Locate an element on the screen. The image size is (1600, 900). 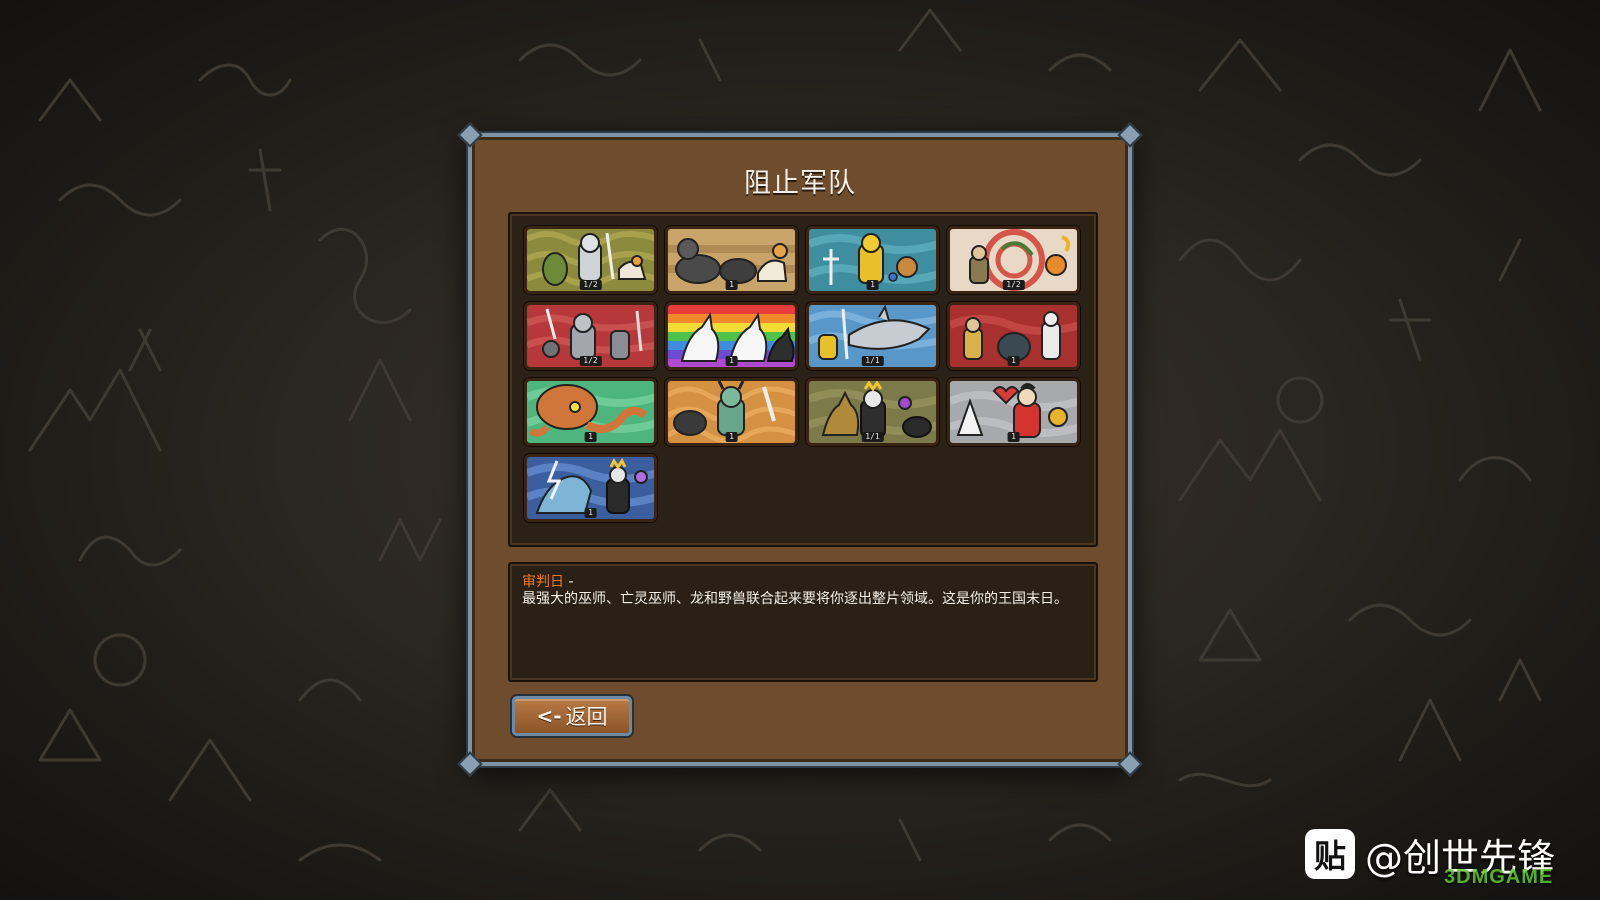
army-card-red-knights: 1/2 is located at coordinates (590, 336).